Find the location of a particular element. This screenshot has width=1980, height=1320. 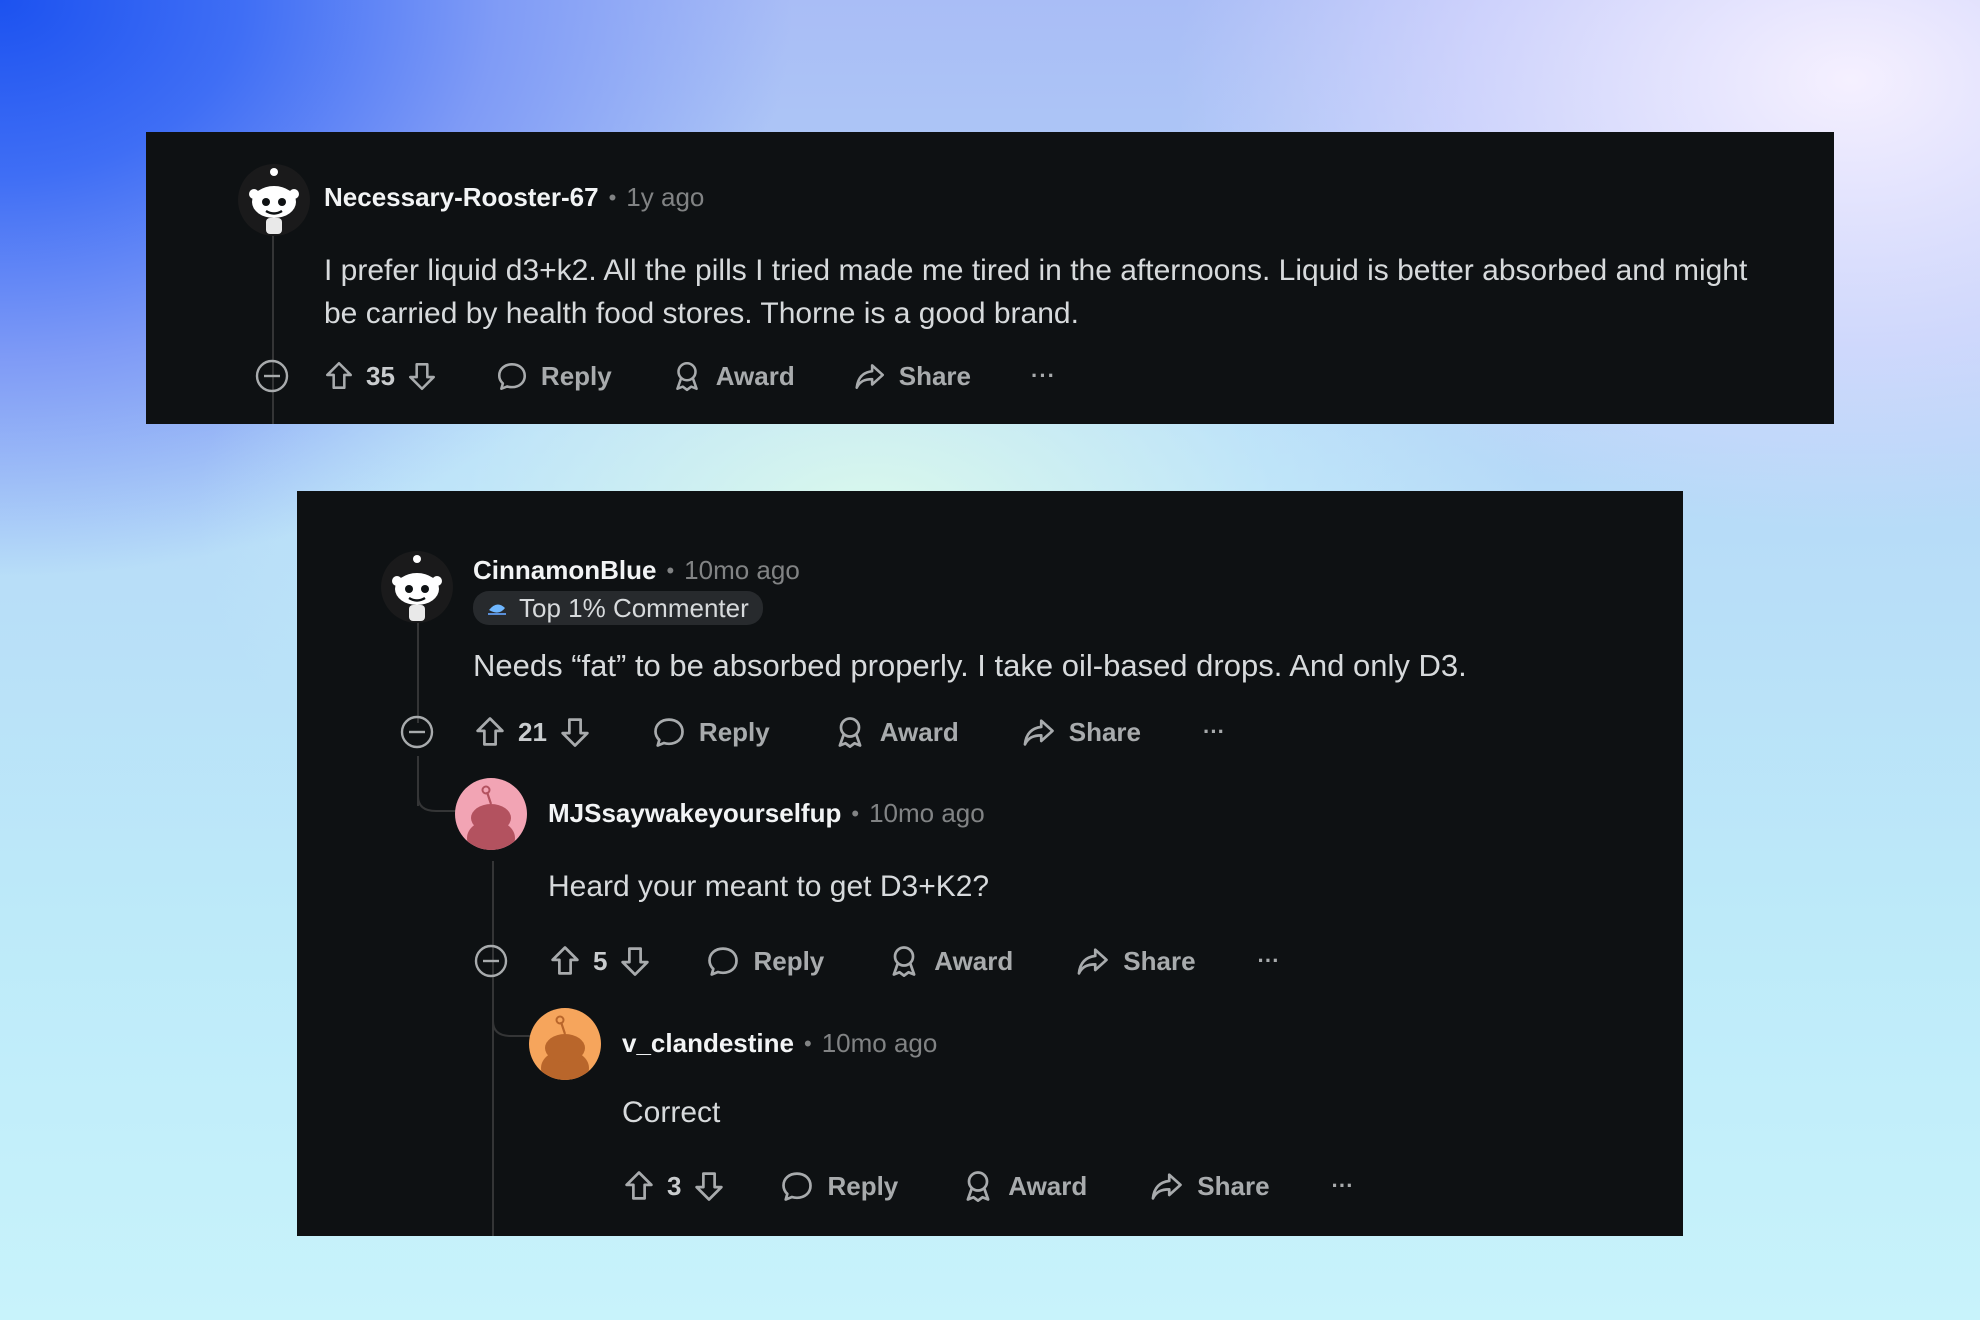

vote-count: 35 is located at coordinates (380, 375).